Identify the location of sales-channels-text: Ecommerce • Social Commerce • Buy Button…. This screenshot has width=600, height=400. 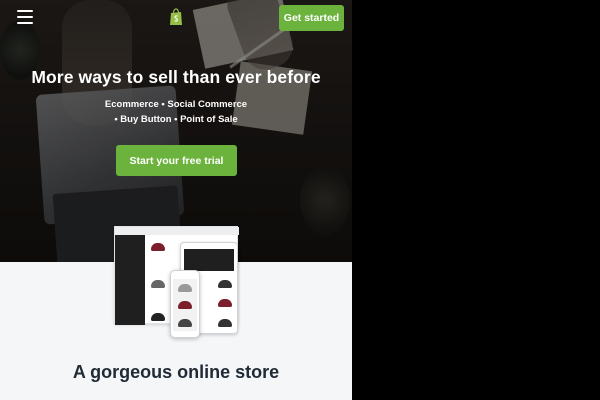
(176, 112).